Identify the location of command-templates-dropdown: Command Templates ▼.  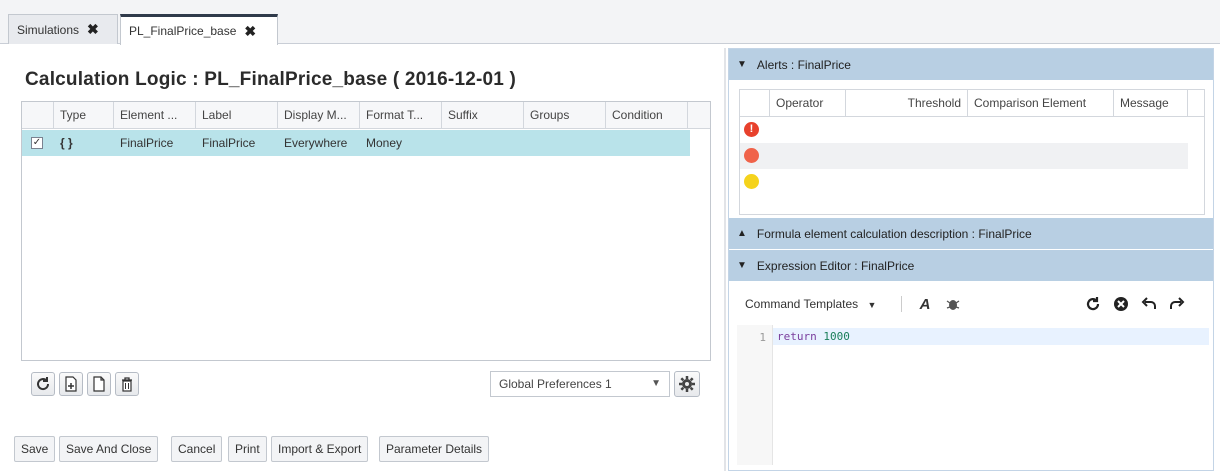
(806, 304).